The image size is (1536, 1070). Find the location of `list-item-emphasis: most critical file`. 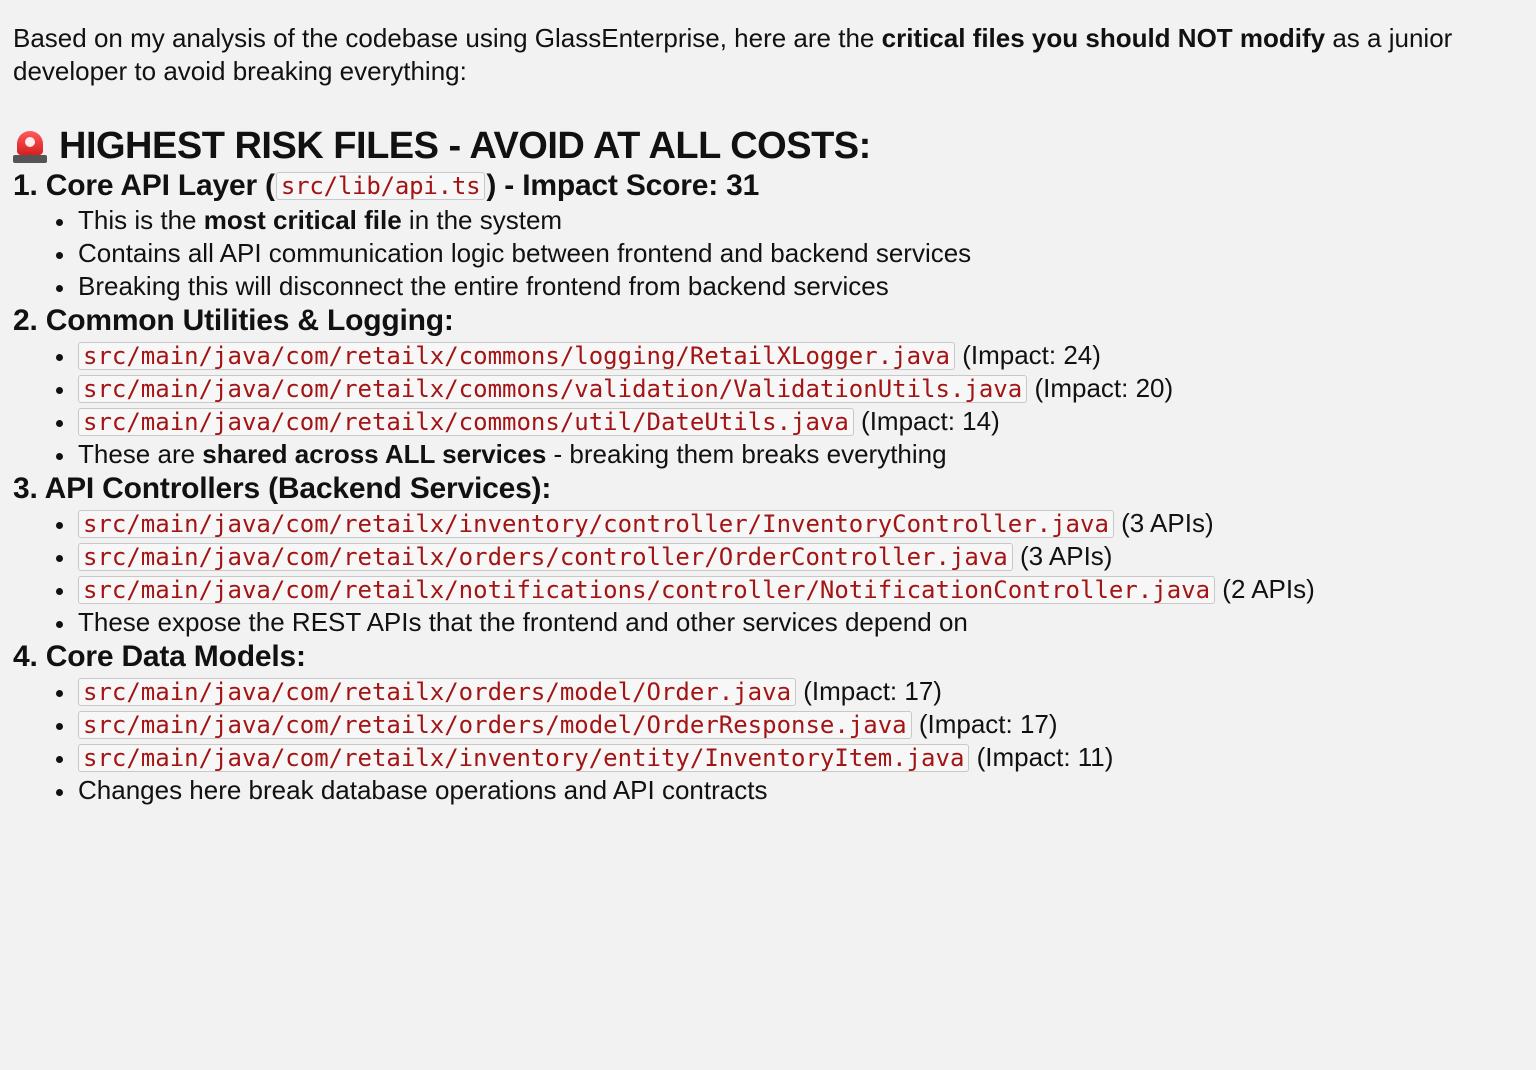

list-item-emphasis: most critical file is located at coordinates (302, 220).